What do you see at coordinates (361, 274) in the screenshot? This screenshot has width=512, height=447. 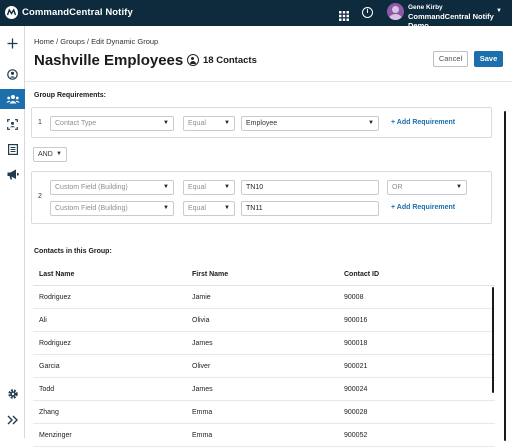 I see `column-header-contact-id: Contact ID` at bounding box center [361, 274].